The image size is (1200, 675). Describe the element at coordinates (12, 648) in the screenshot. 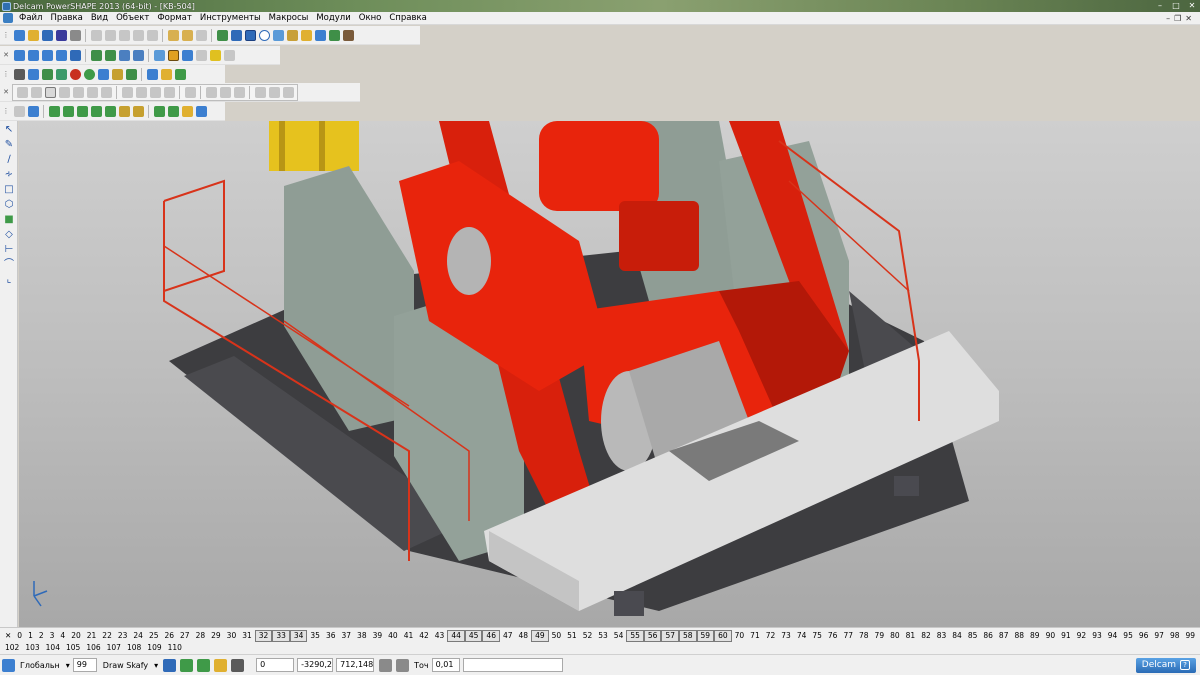

I see `level-button: 102` at that location.